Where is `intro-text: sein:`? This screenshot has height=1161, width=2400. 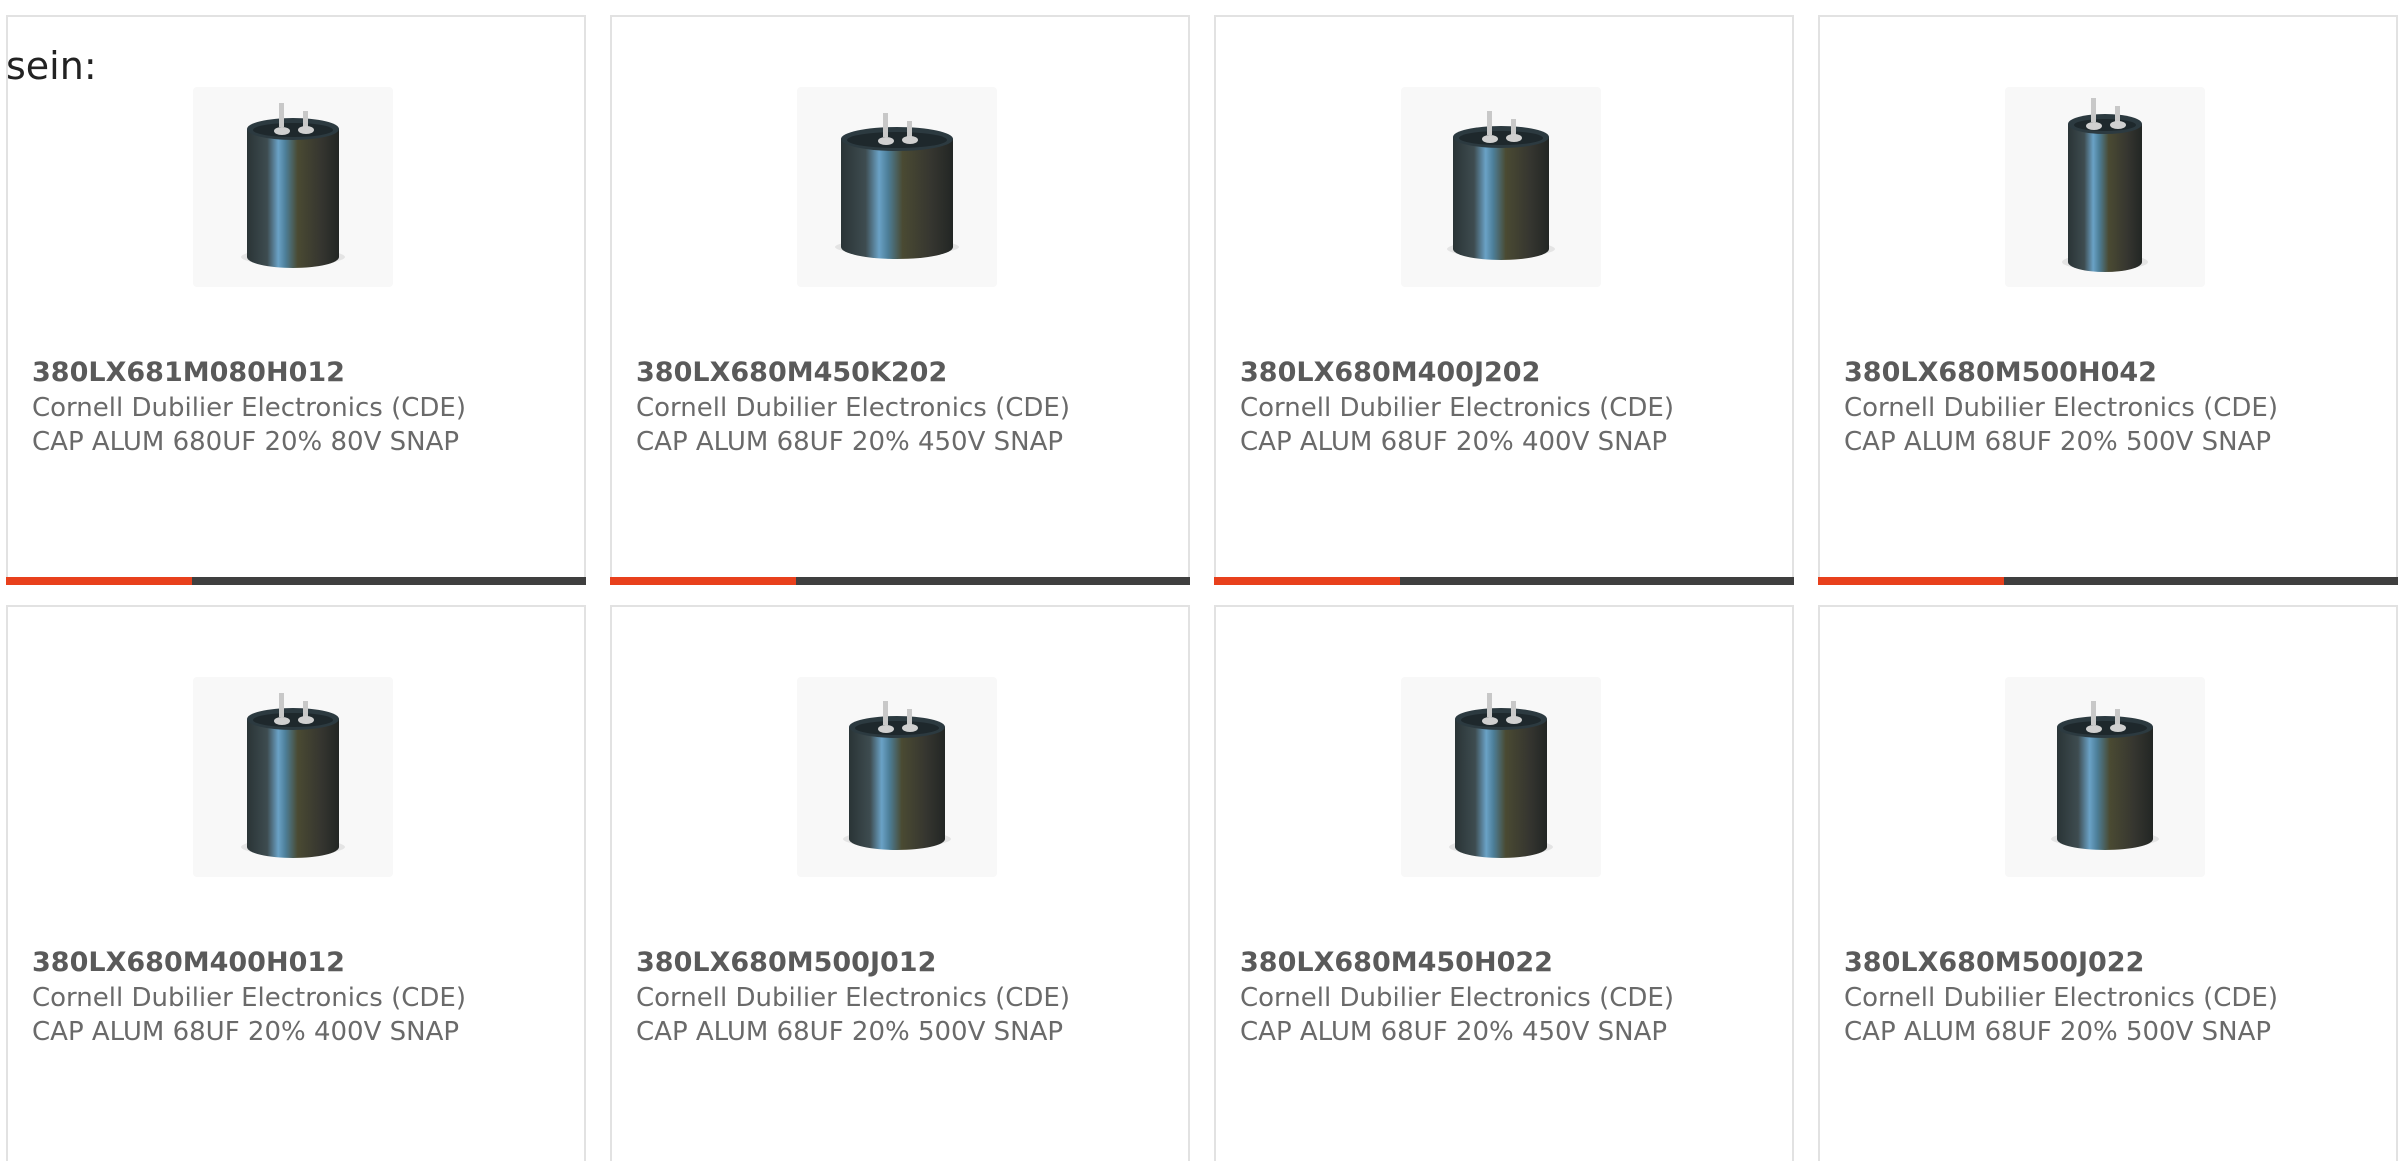
intro-text: sein: is located at coordinates (51, 66).